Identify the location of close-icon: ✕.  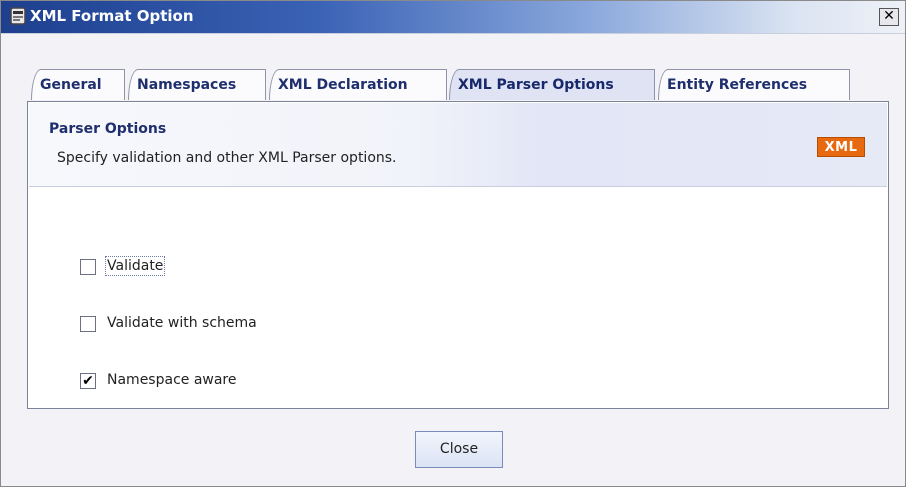
(889, 17).